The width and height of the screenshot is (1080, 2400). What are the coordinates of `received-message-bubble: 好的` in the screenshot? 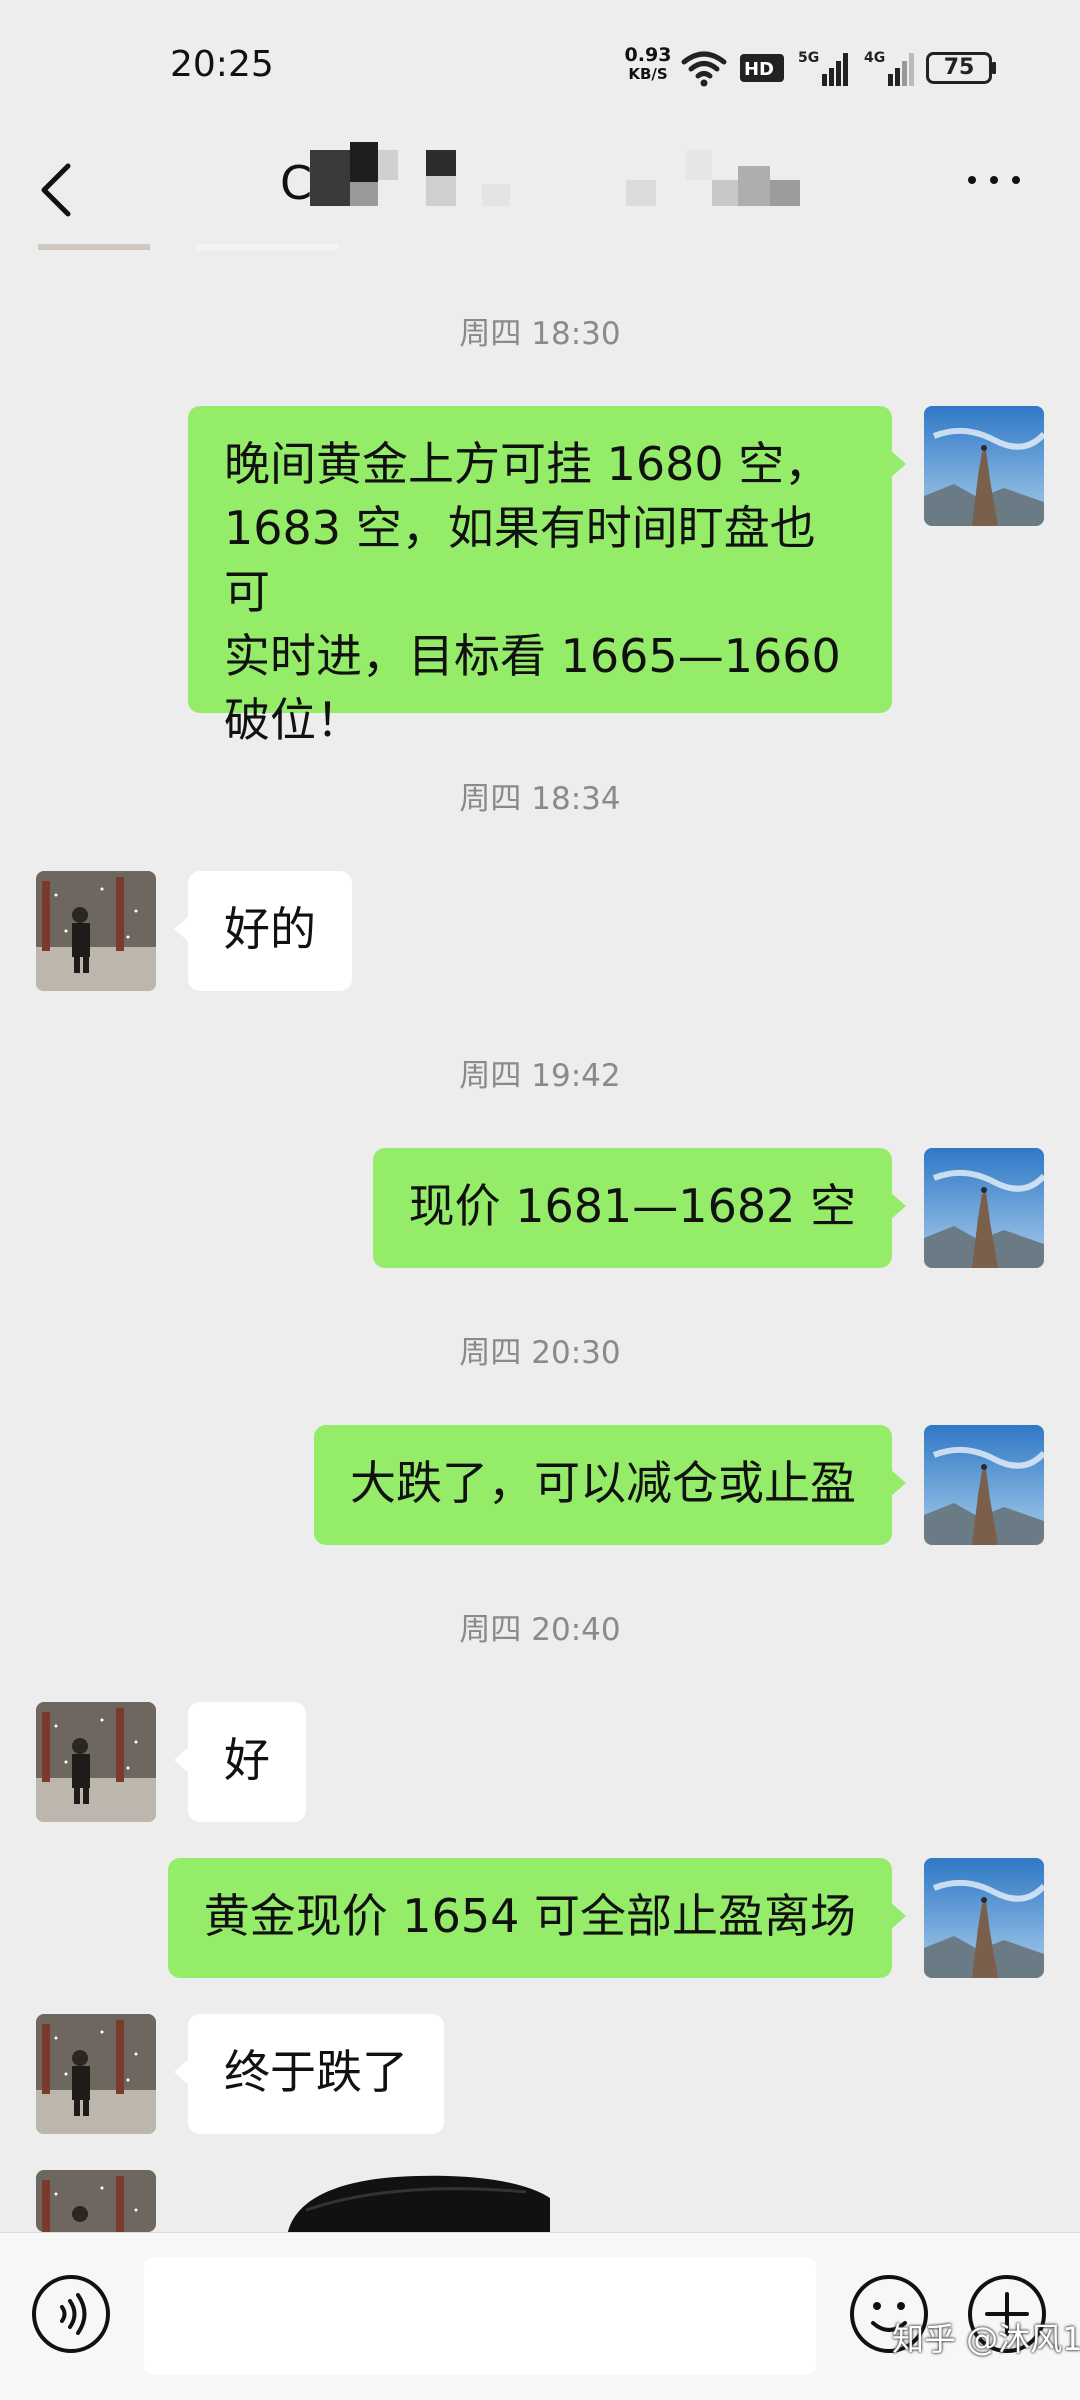 It's located at (263, 931).